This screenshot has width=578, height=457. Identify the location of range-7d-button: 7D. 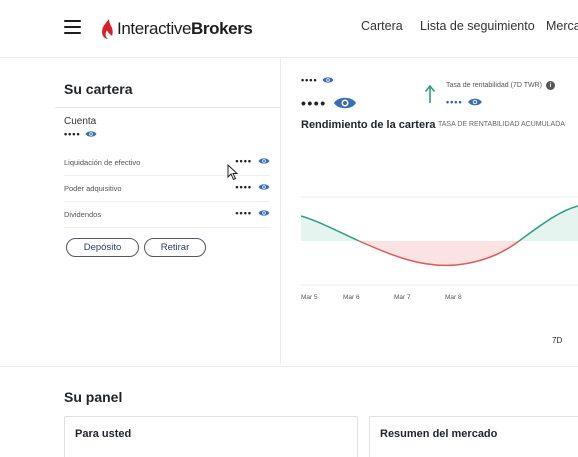
(557, 340).